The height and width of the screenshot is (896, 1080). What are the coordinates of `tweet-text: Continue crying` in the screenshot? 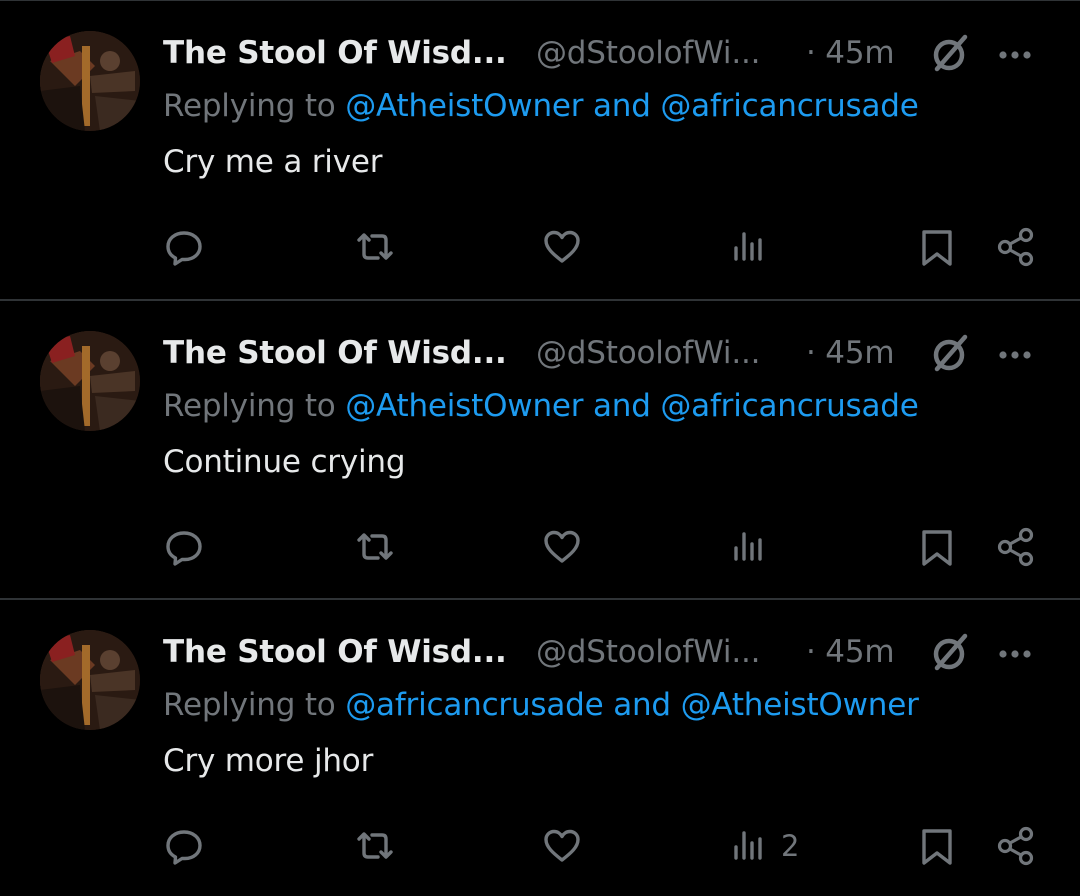 It's located at (284, 462).